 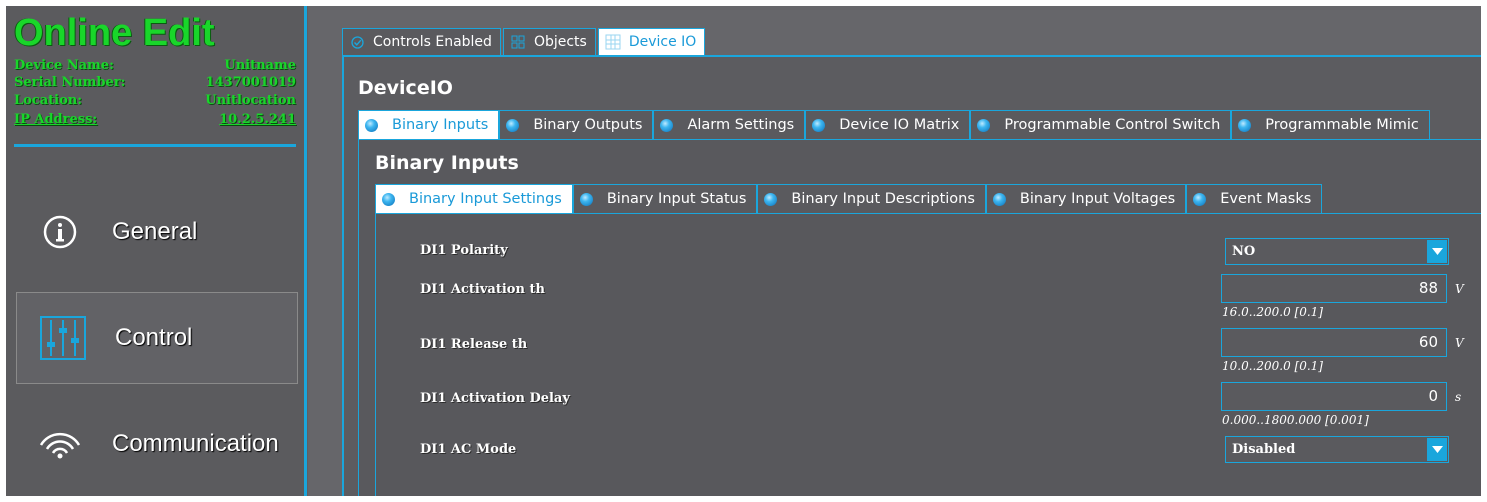 I want to click on di1-activation-th-input: 88, so click(x=1334, y=288).